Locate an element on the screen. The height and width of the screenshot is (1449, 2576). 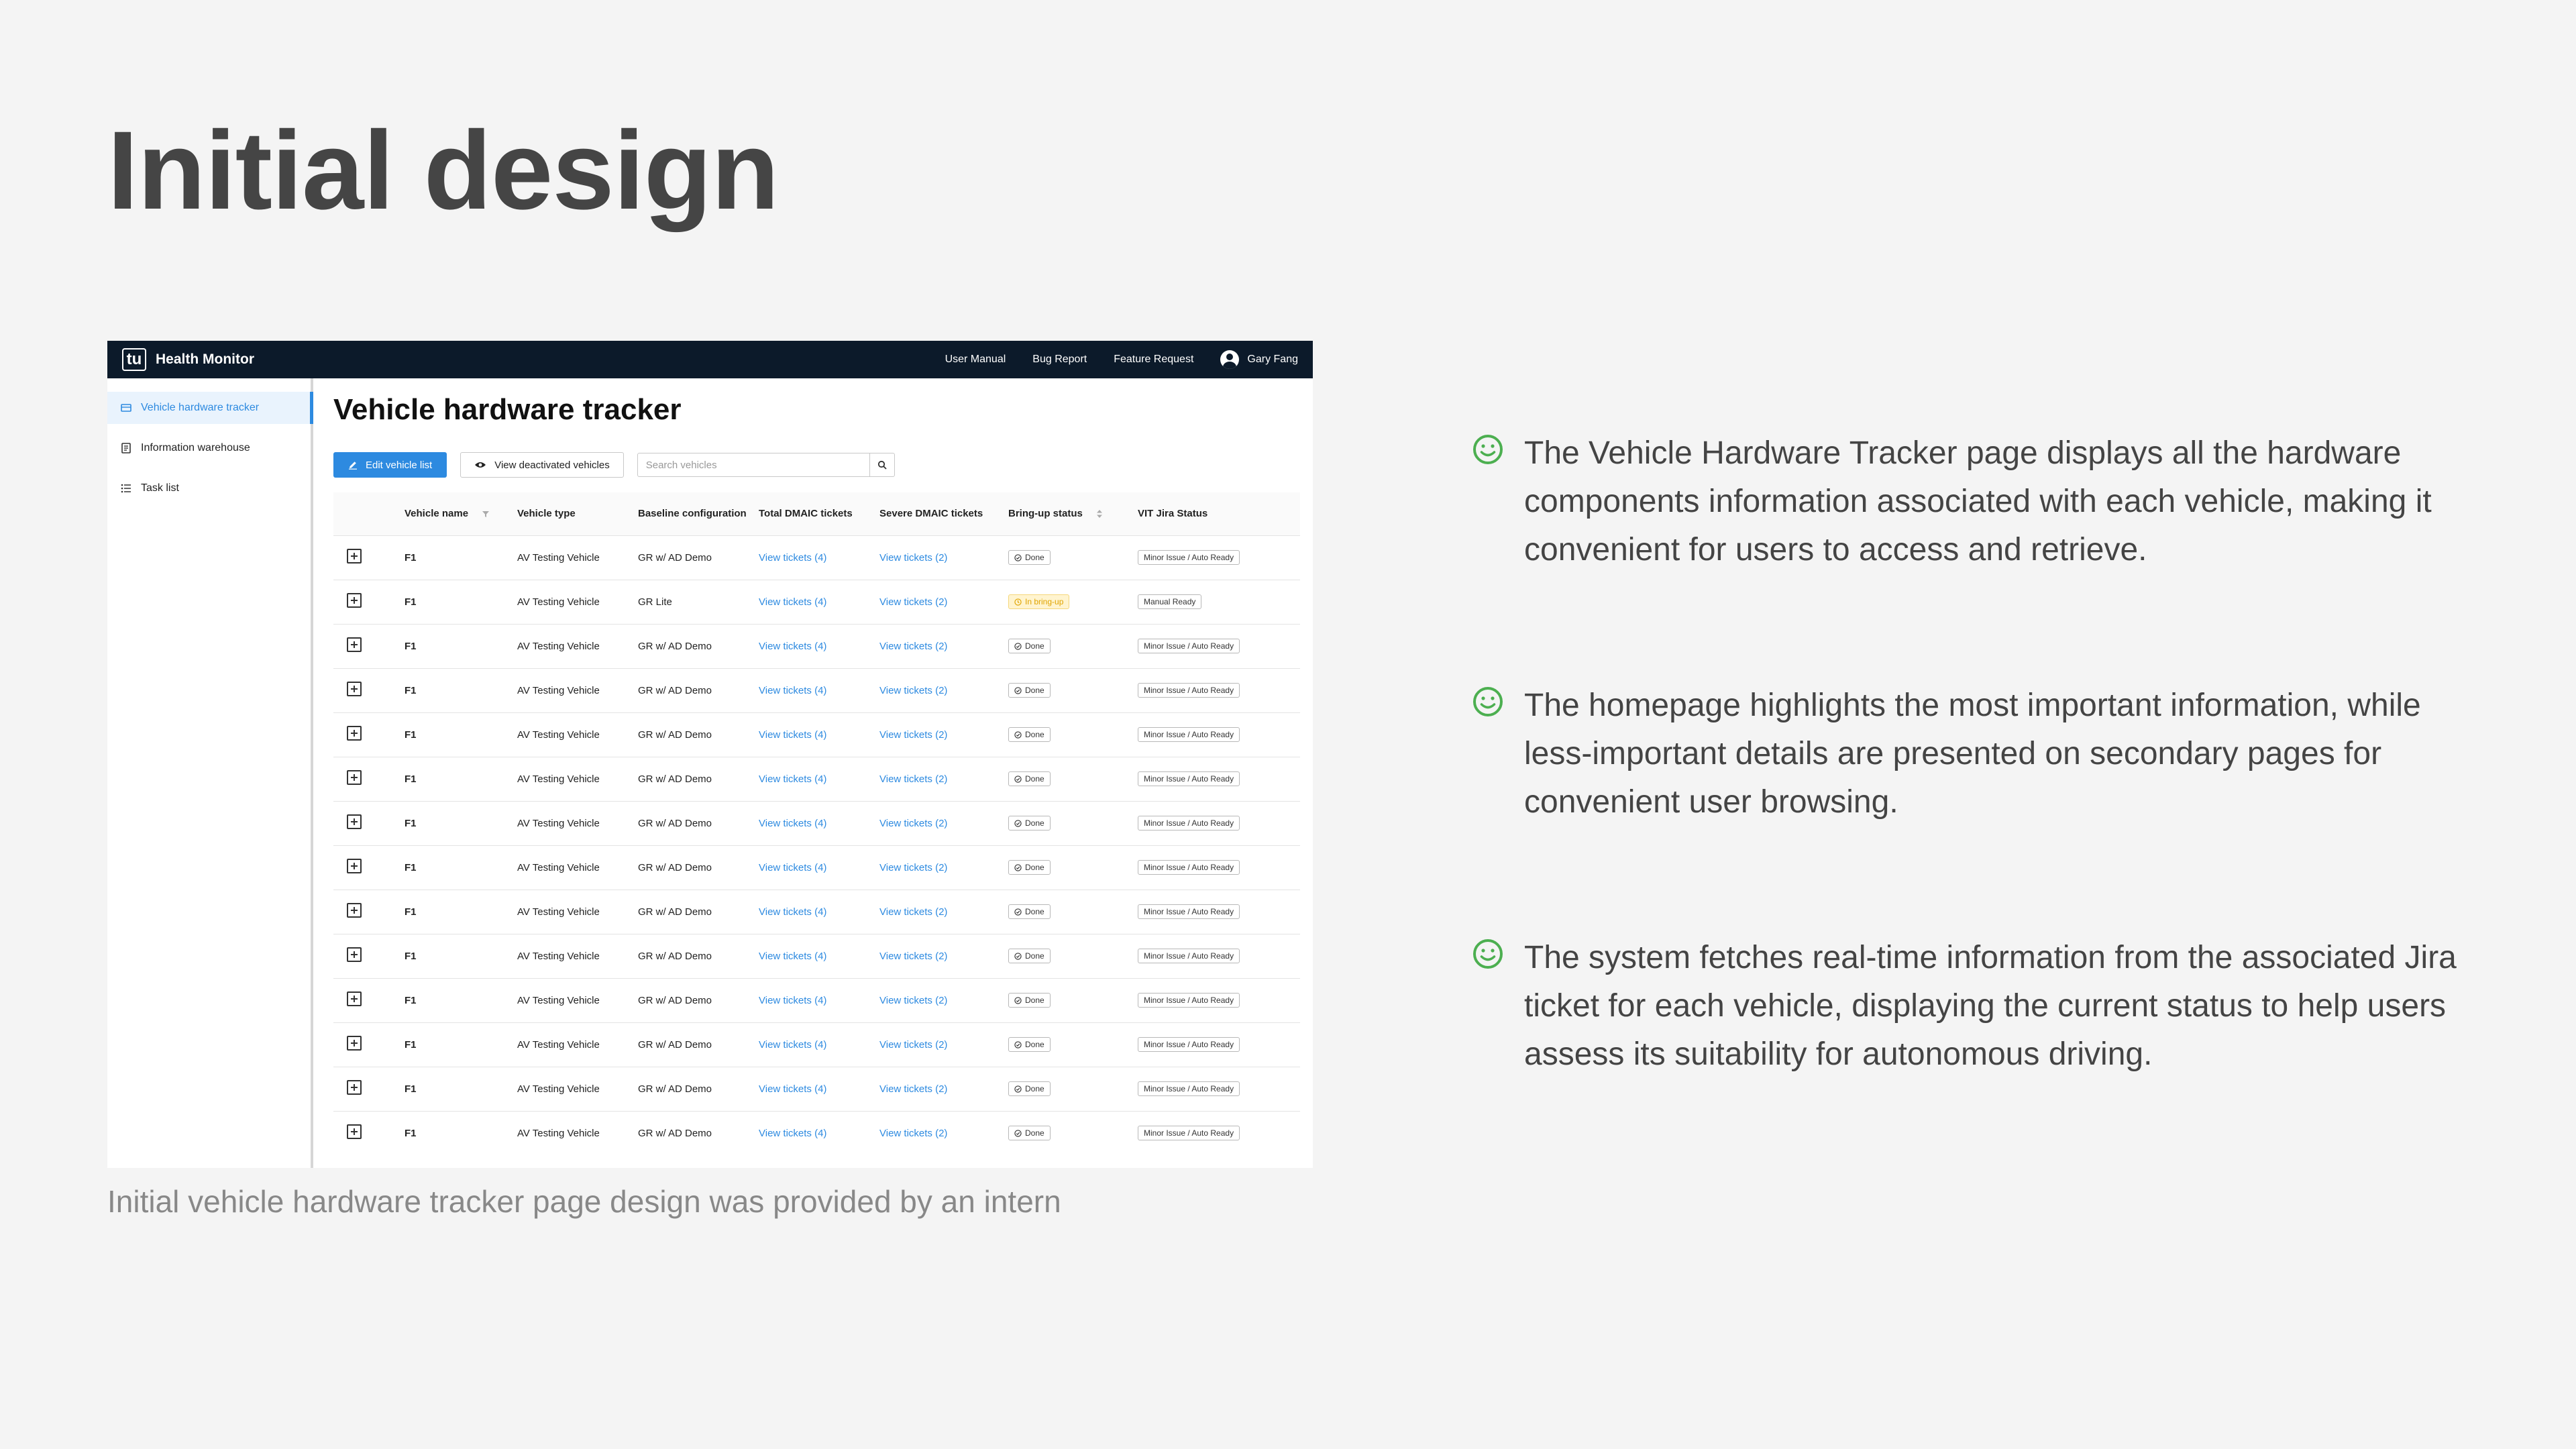
smile-icon is located at coordinates (1488, 449).